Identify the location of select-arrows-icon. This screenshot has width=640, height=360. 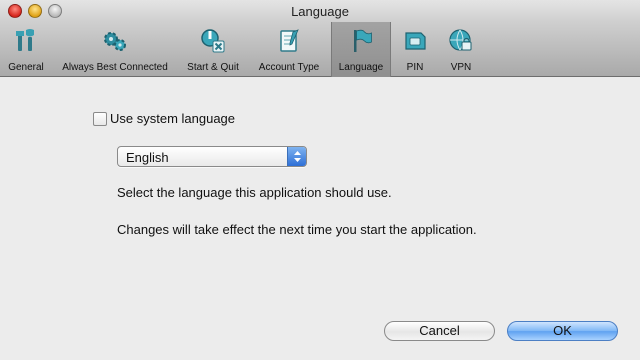
(296, 156).